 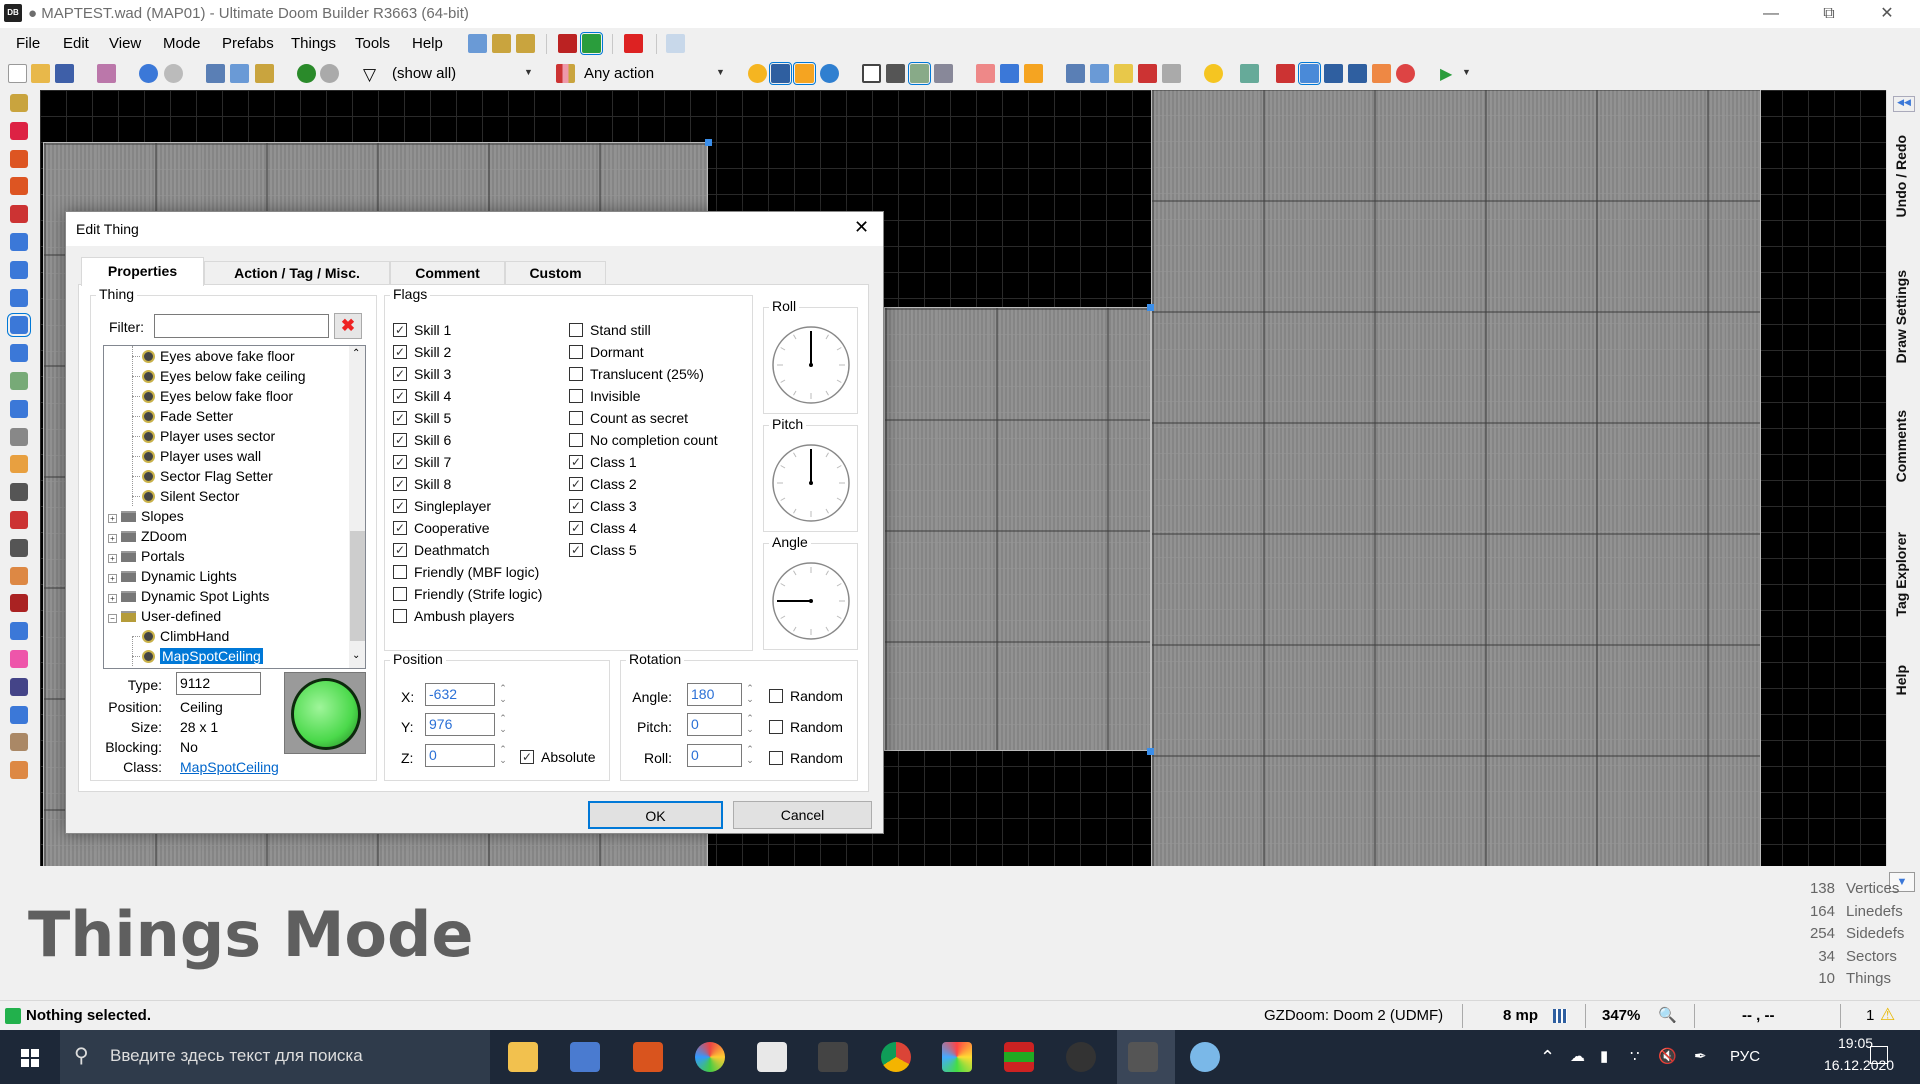 I want to click on menu-edit: Edit, so click(x=76, y=43).